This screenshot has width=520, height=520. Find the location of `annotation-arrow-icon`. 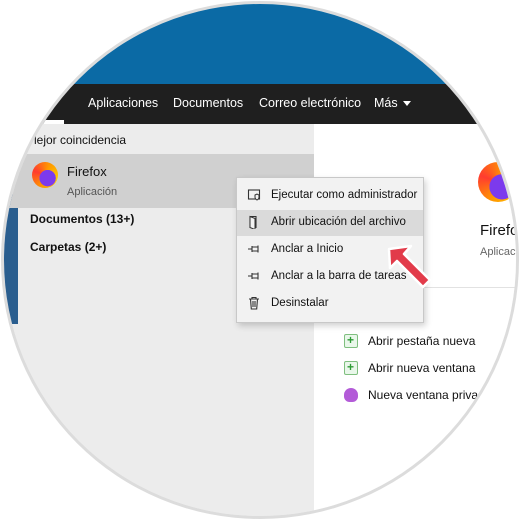

annotation-arrow-icon is located at coordinates (409, 266).